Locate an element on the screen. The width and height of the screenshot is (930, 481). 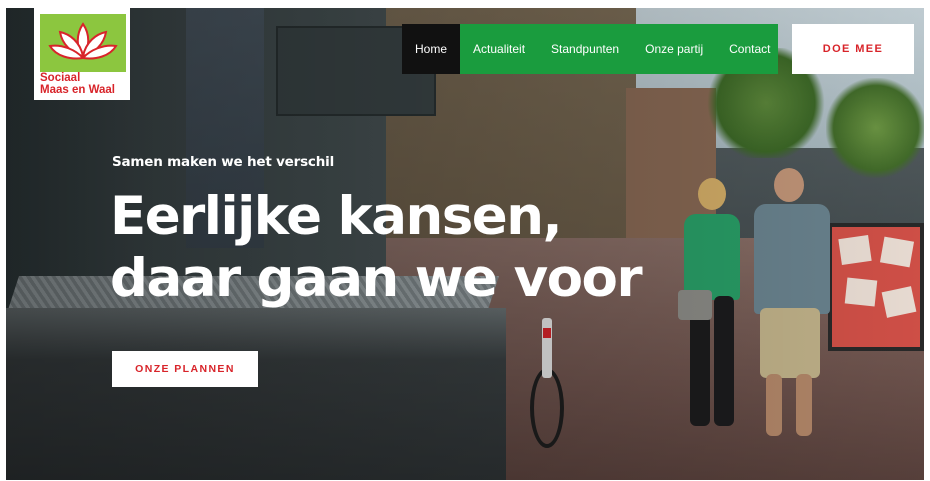
lotus-flower-icon is located at coordinates (83, 43).